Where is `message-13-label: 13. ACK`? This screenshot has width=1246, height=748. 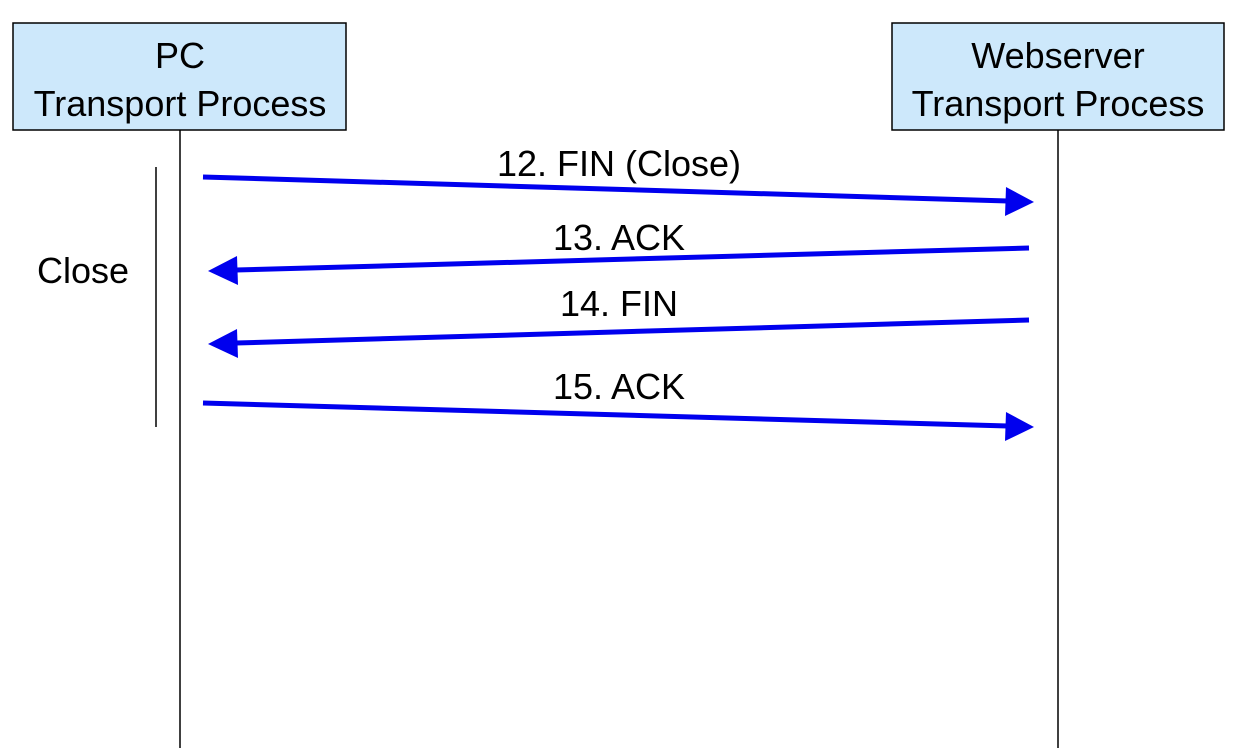
message-13-label: 13. ACK is located at coordinates (619, 237).